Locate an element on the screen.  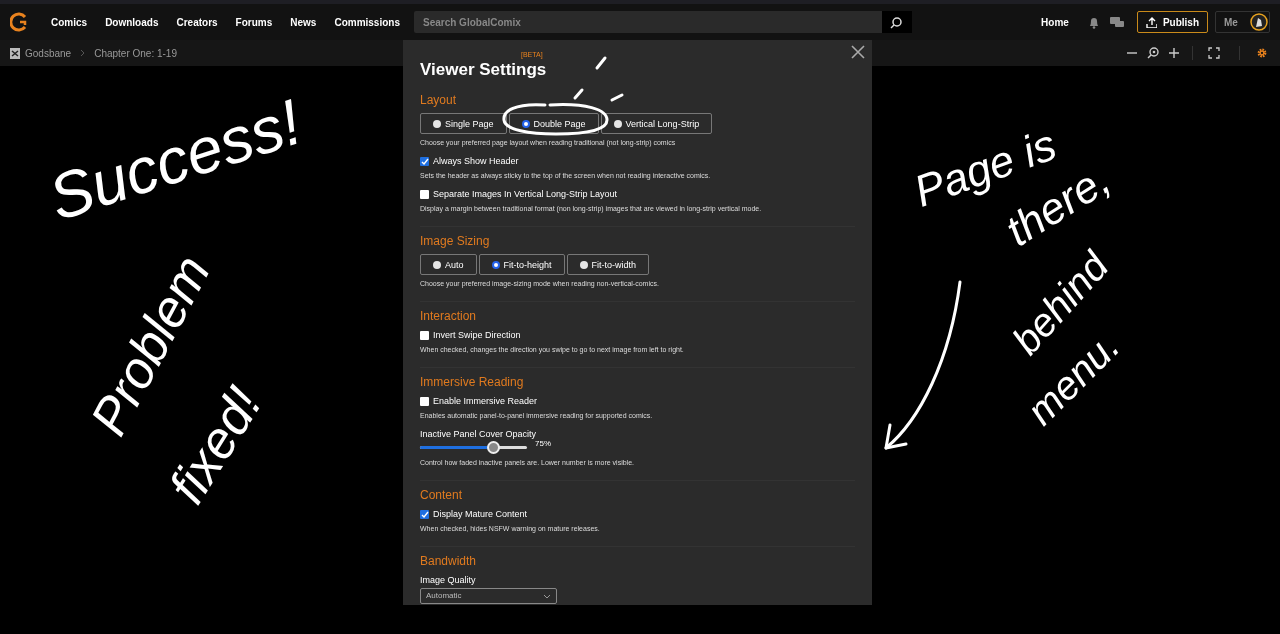
nav-link: Forums is located at coordinates (254, 22).